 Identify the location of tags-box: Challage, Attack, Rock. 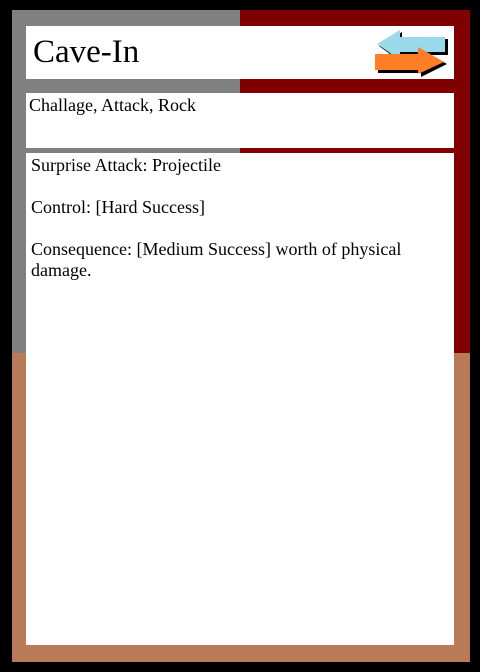
(240, 120).